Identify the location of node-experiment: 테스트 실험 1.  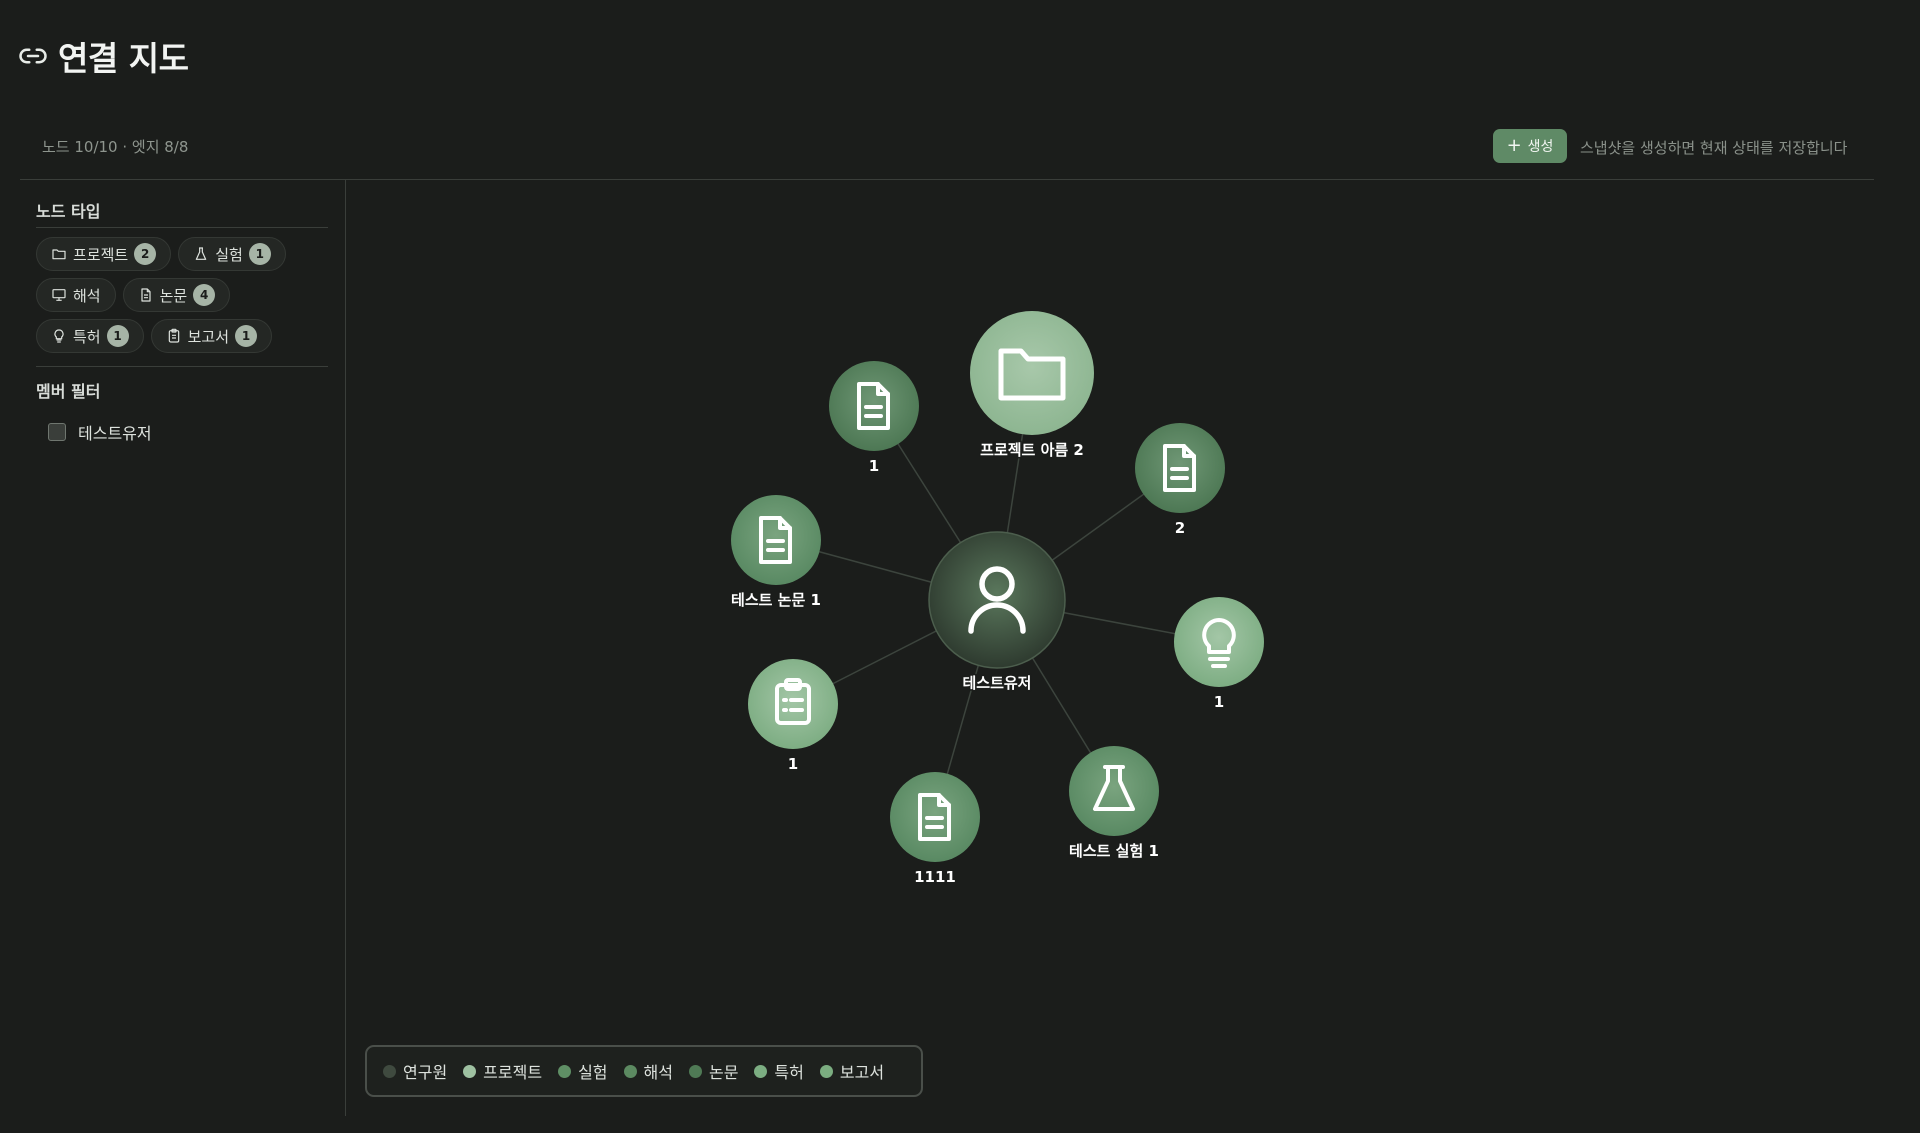
(1114, 804).